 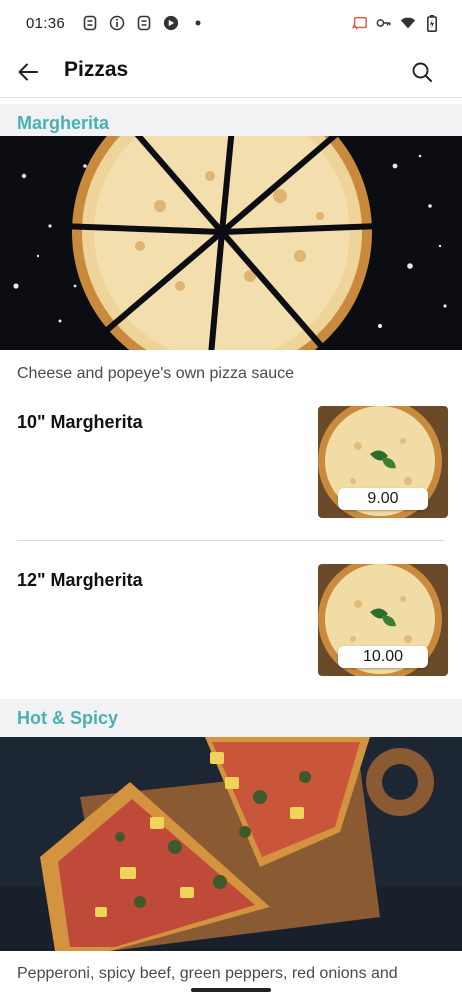 I want to click on price-badge: 9.00, so click(x=383, y=499).